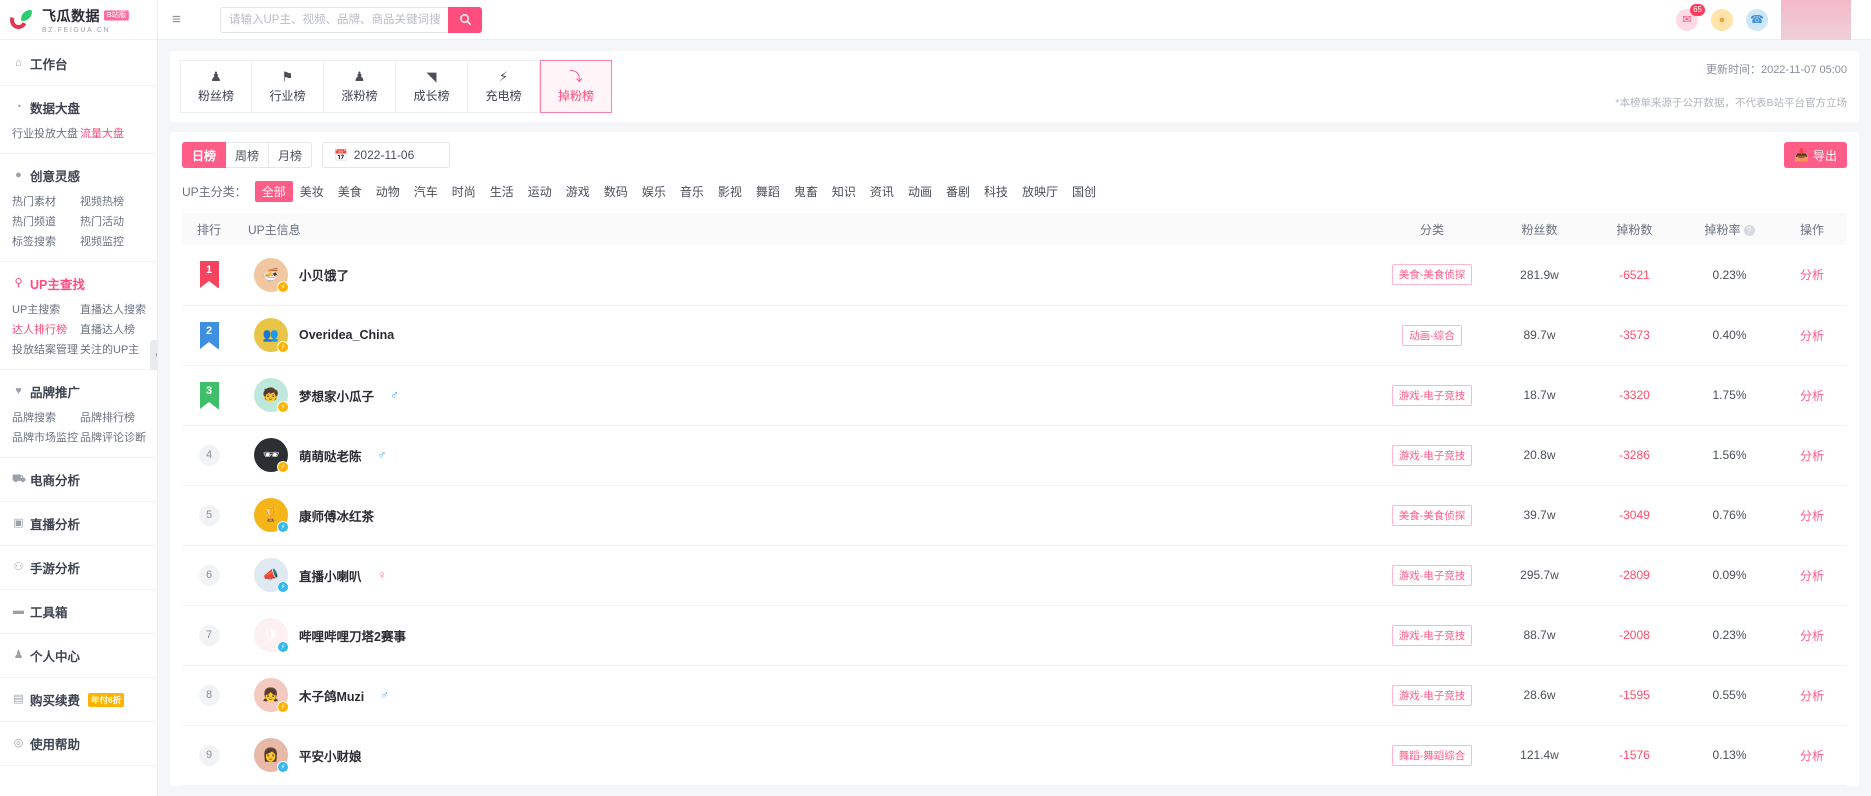 Image resolution: width=1871 pixels, height=796 pixels. What do you see at coordinates (271, 755) in the screenshot?
I see `avatar: 👩 ⚡` at bounding box center [271, 755].